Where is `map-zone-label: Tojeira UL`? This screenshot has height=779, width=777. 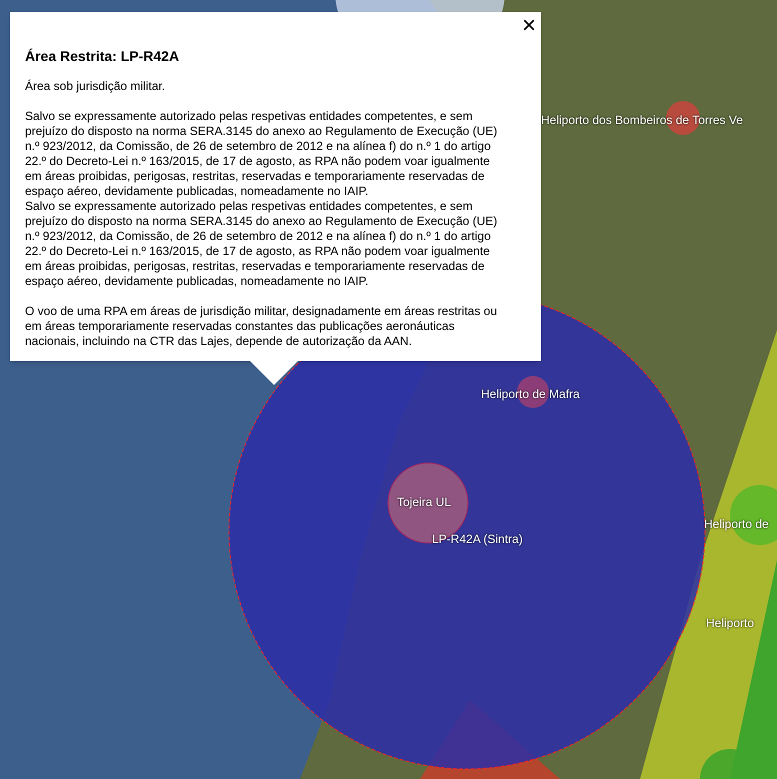 map-zone-label: Tojeira UL is located at coordinates (424, 502).